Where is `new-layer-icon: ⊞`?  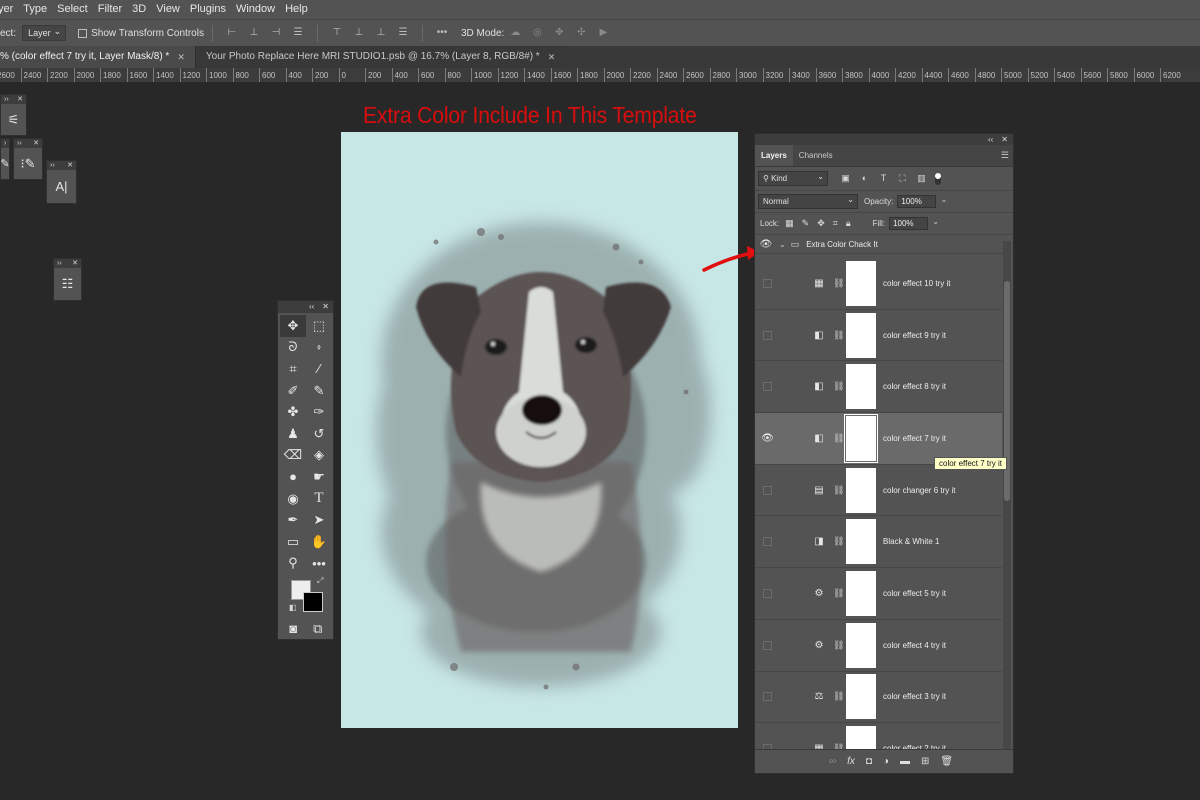 new-layer-icon: ⊞ is located at coordinates (925, 761).